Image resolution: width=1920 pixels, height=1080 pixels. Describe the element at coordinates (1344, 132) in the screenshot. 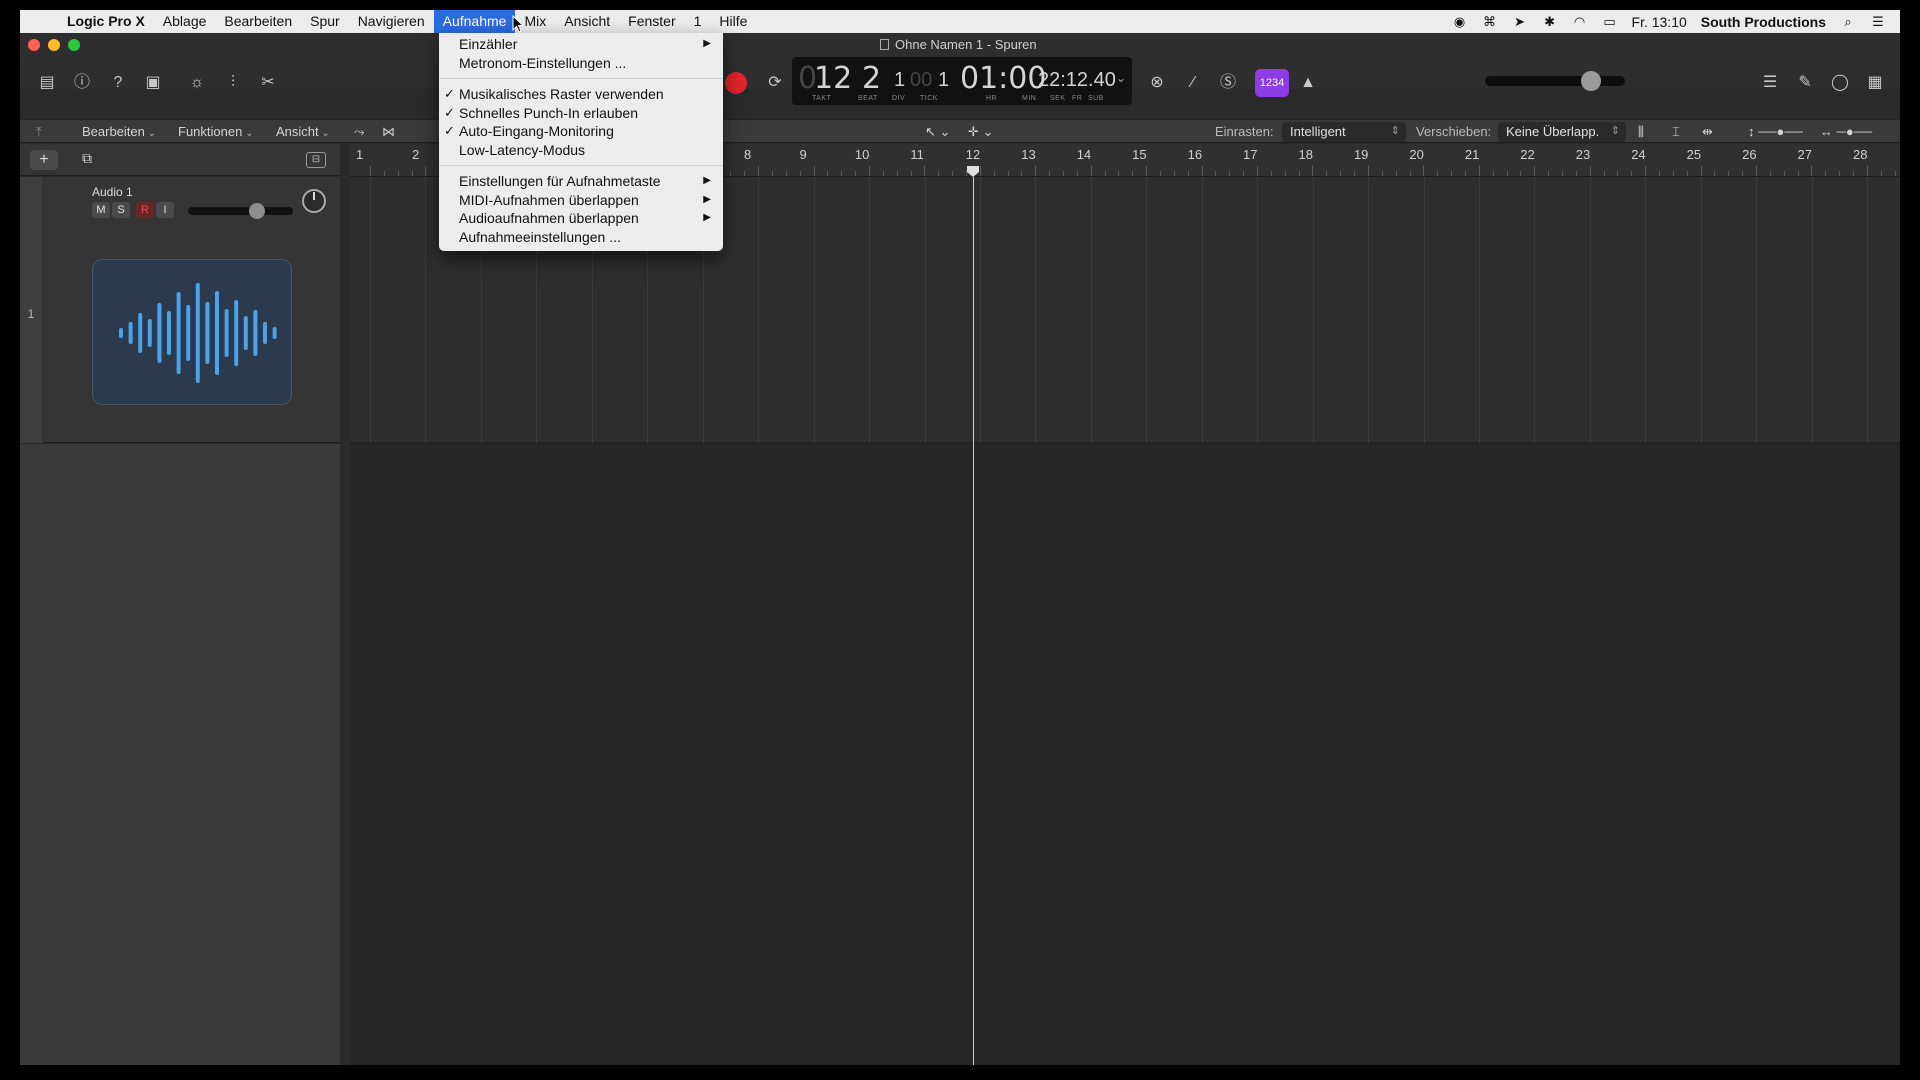

I see `snap-select: Intelligent` at that location.